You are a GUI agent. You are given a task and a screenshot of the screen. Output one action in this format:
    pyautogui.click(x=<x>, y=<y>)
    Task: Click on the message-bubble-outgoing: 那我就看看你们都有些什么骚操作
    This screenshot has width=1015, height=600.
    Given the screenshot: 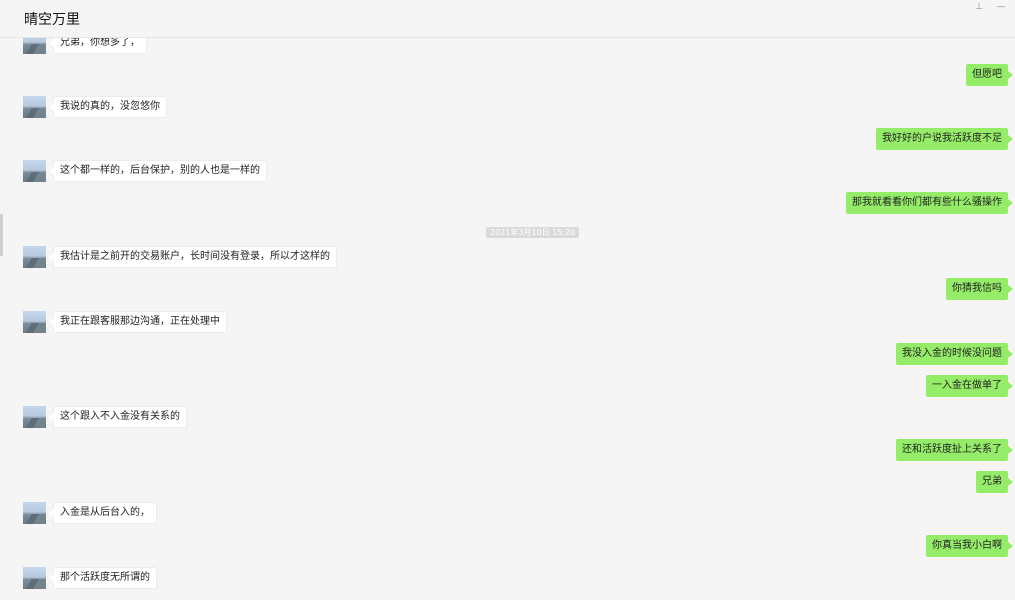 What is the action you would take?
    pyautogui.click(x=929, y=203)
    